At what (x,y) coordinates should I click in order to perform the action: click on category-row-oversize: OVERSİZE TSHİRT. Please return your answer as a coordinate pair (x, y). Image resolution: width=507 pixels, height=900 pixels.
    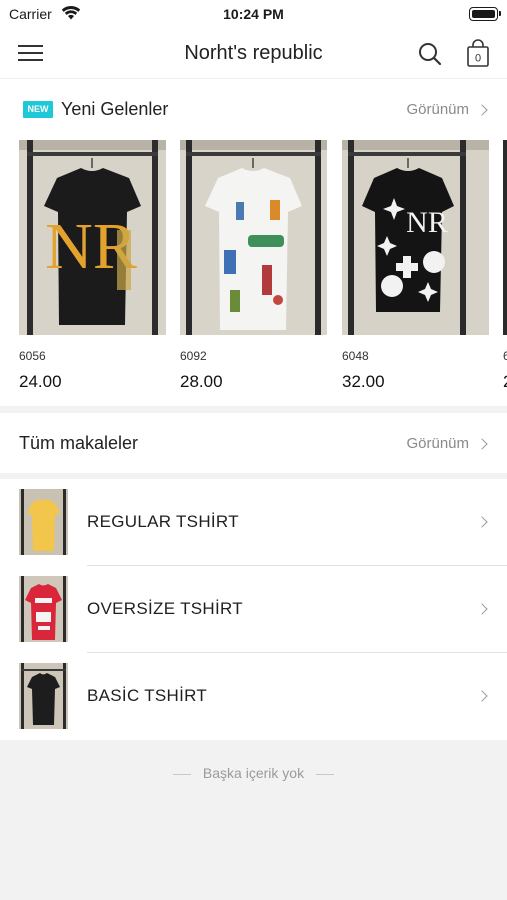
    Looking at the image, I should click on (253, 609).